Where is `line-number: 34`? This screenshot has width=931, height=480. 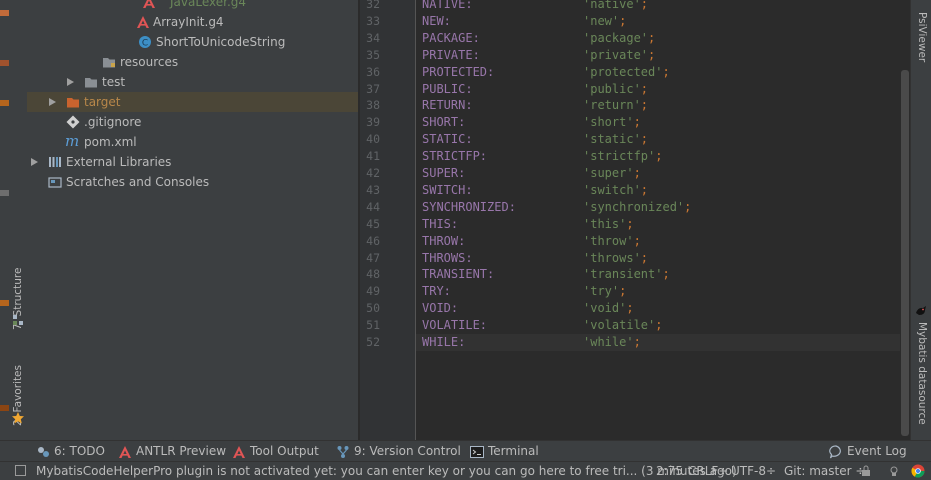 line-number: 34 is located at coordinates (373, 37).